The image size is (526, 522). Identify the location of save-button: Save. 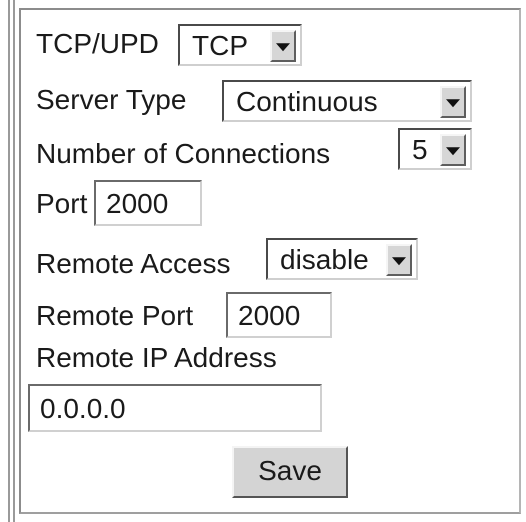
(290, 472).